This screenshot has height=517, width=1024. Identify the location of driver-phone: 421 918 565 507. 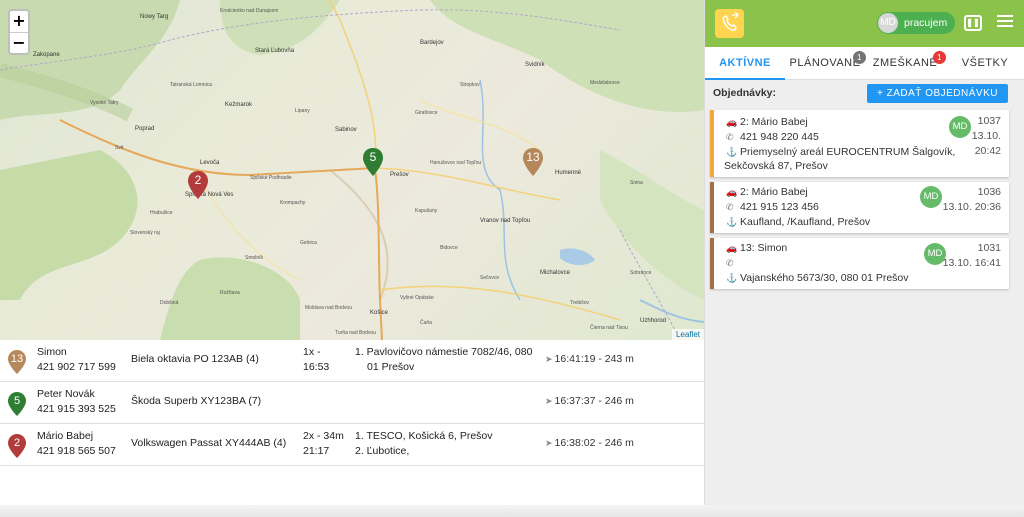
(76, 451).